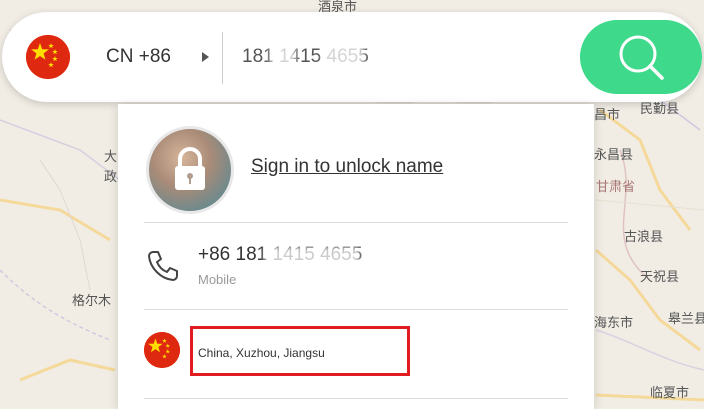 The image size is (704, 409). I want to click on country-code-selector: CN +86, so click(138, 57).